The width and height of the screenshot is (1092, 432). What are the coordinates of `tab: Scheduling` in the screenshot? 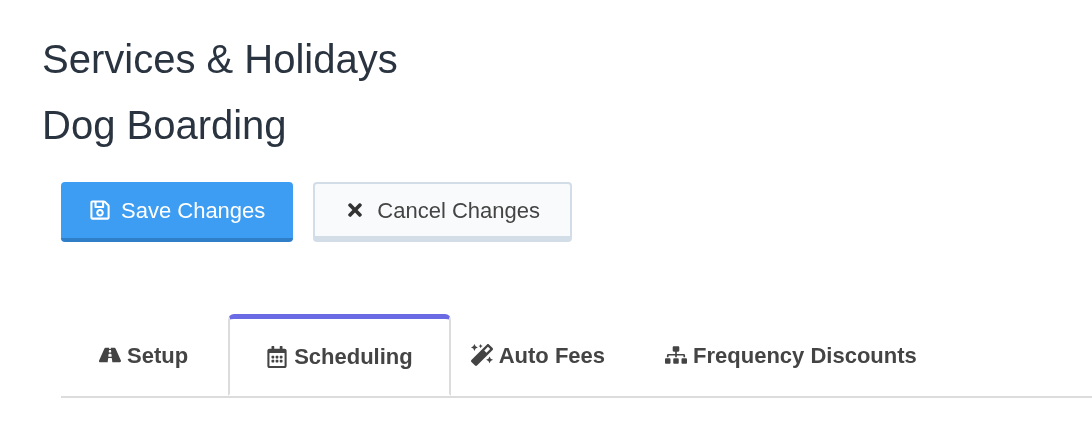 It's located at (339, 355).